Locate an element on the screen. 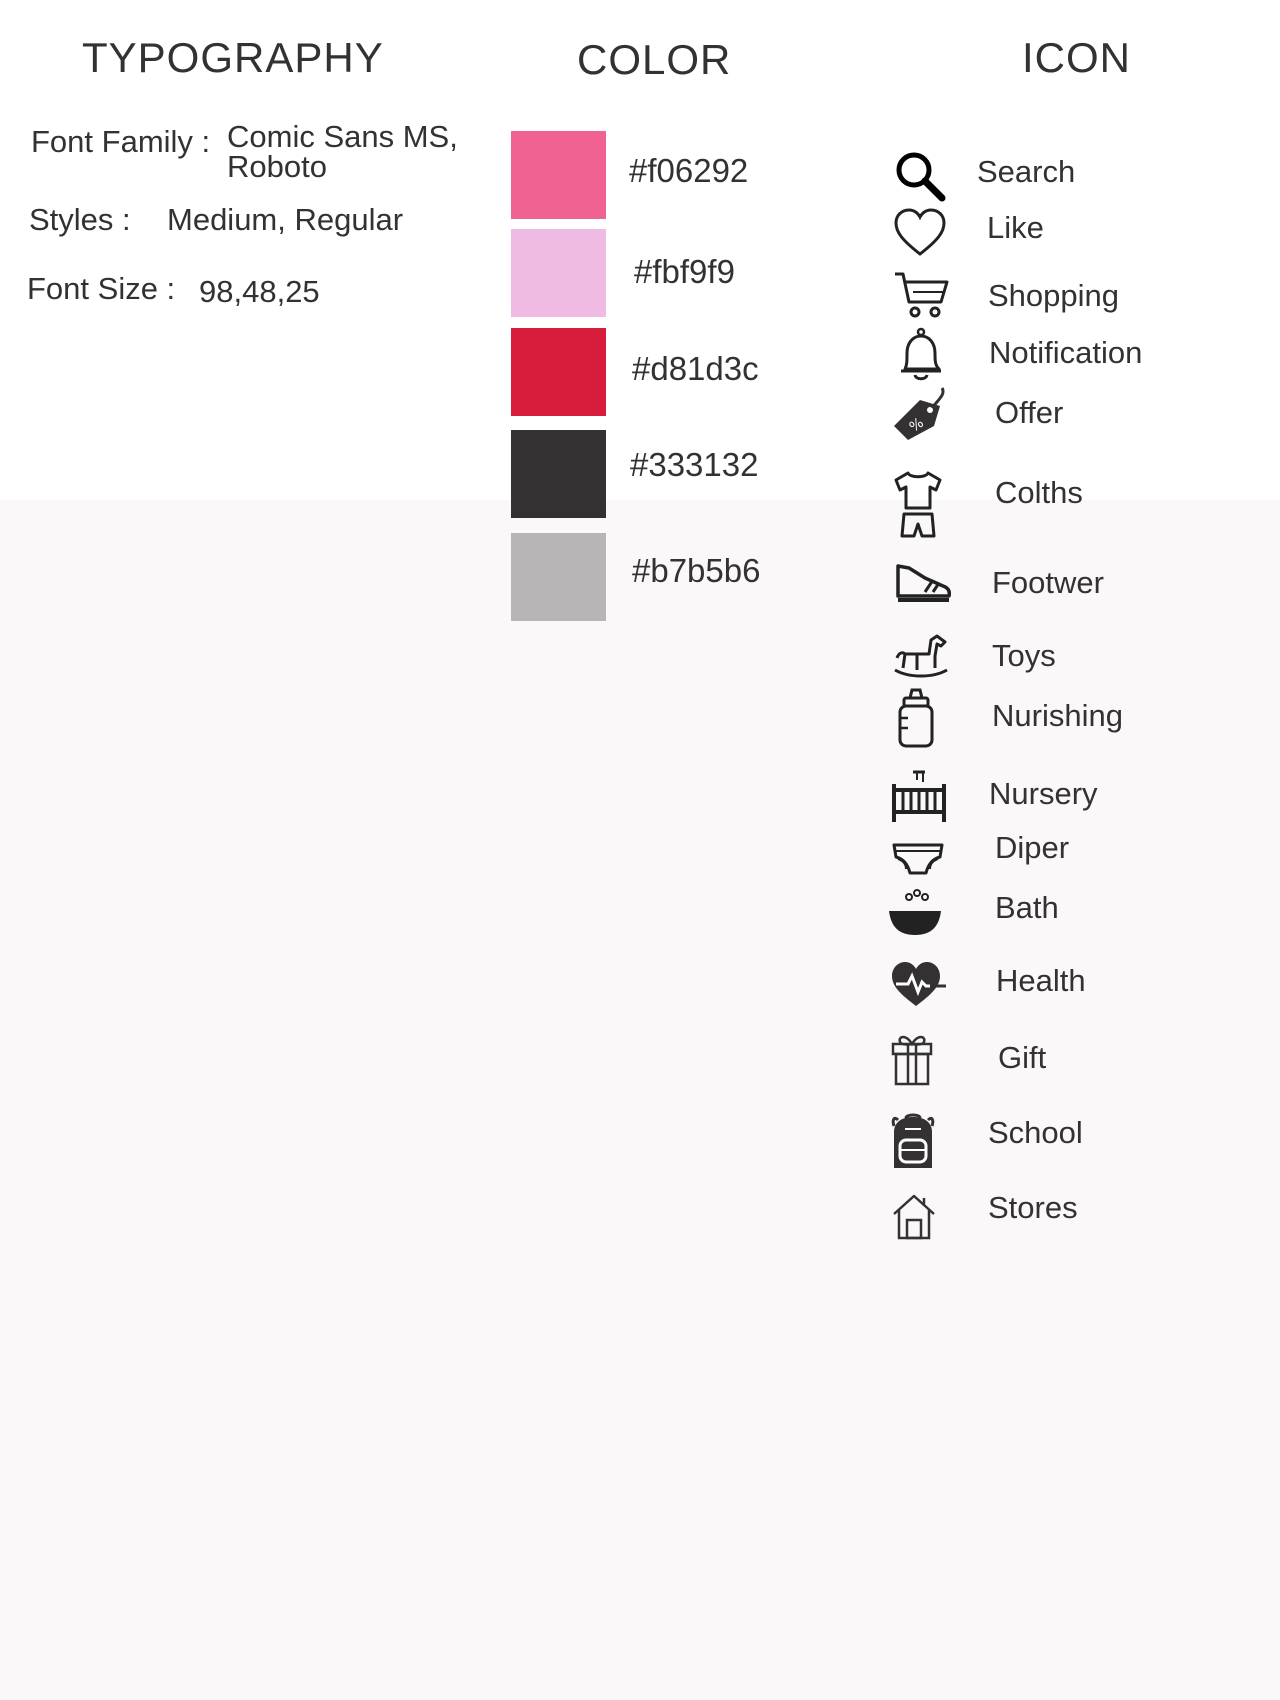 The width and height of the screenshot is (1280, 1700). color-hex-label: #fbf9f9 is located at coordinates (684, 271).